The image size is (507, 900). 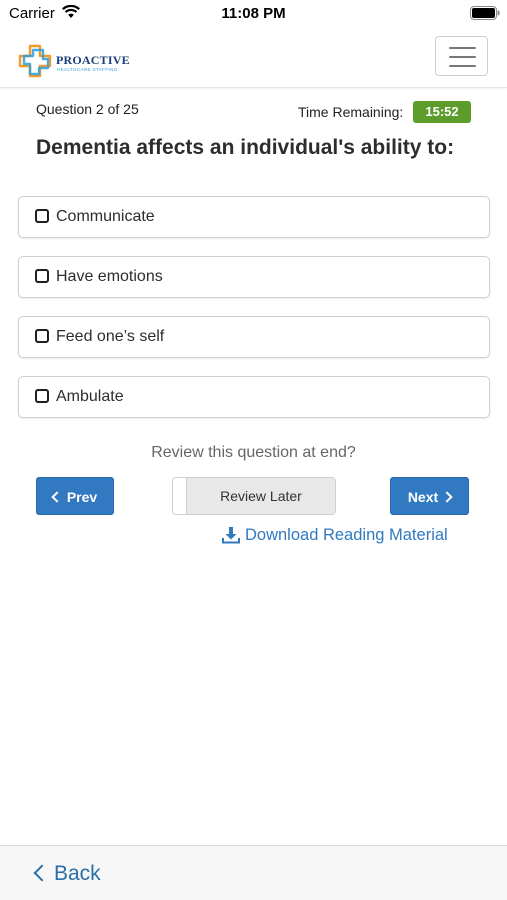 What do you see at coordinates (346, 535) in the screenshot?
I see `download-label: Download Reading Material` at bounding box center [346, 535].